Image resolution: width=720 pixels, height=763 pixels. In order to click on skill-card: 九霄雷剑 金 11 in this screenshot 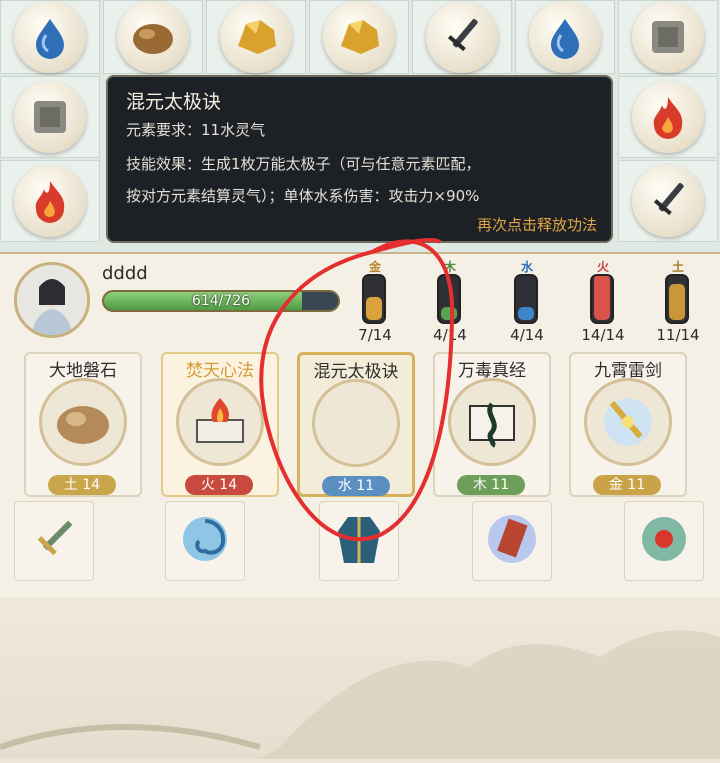, I will do `click(628, 424)`.